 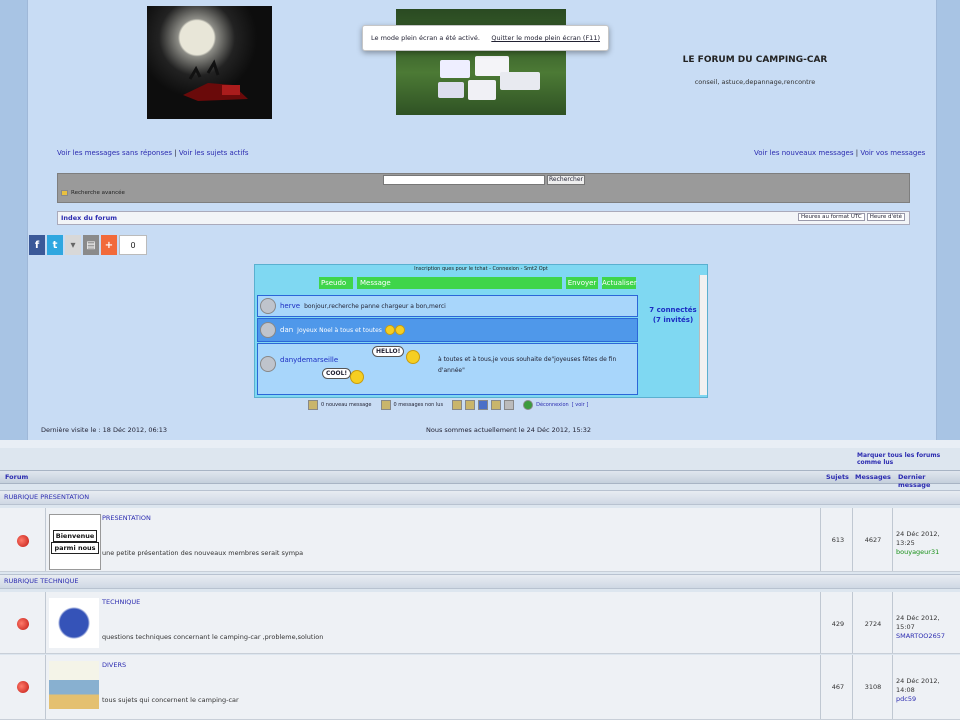 What do you see at coordinates (552, 405) in the screenshot?
I see `logout-link: Déconnexion` at bounding box center [552, 405].